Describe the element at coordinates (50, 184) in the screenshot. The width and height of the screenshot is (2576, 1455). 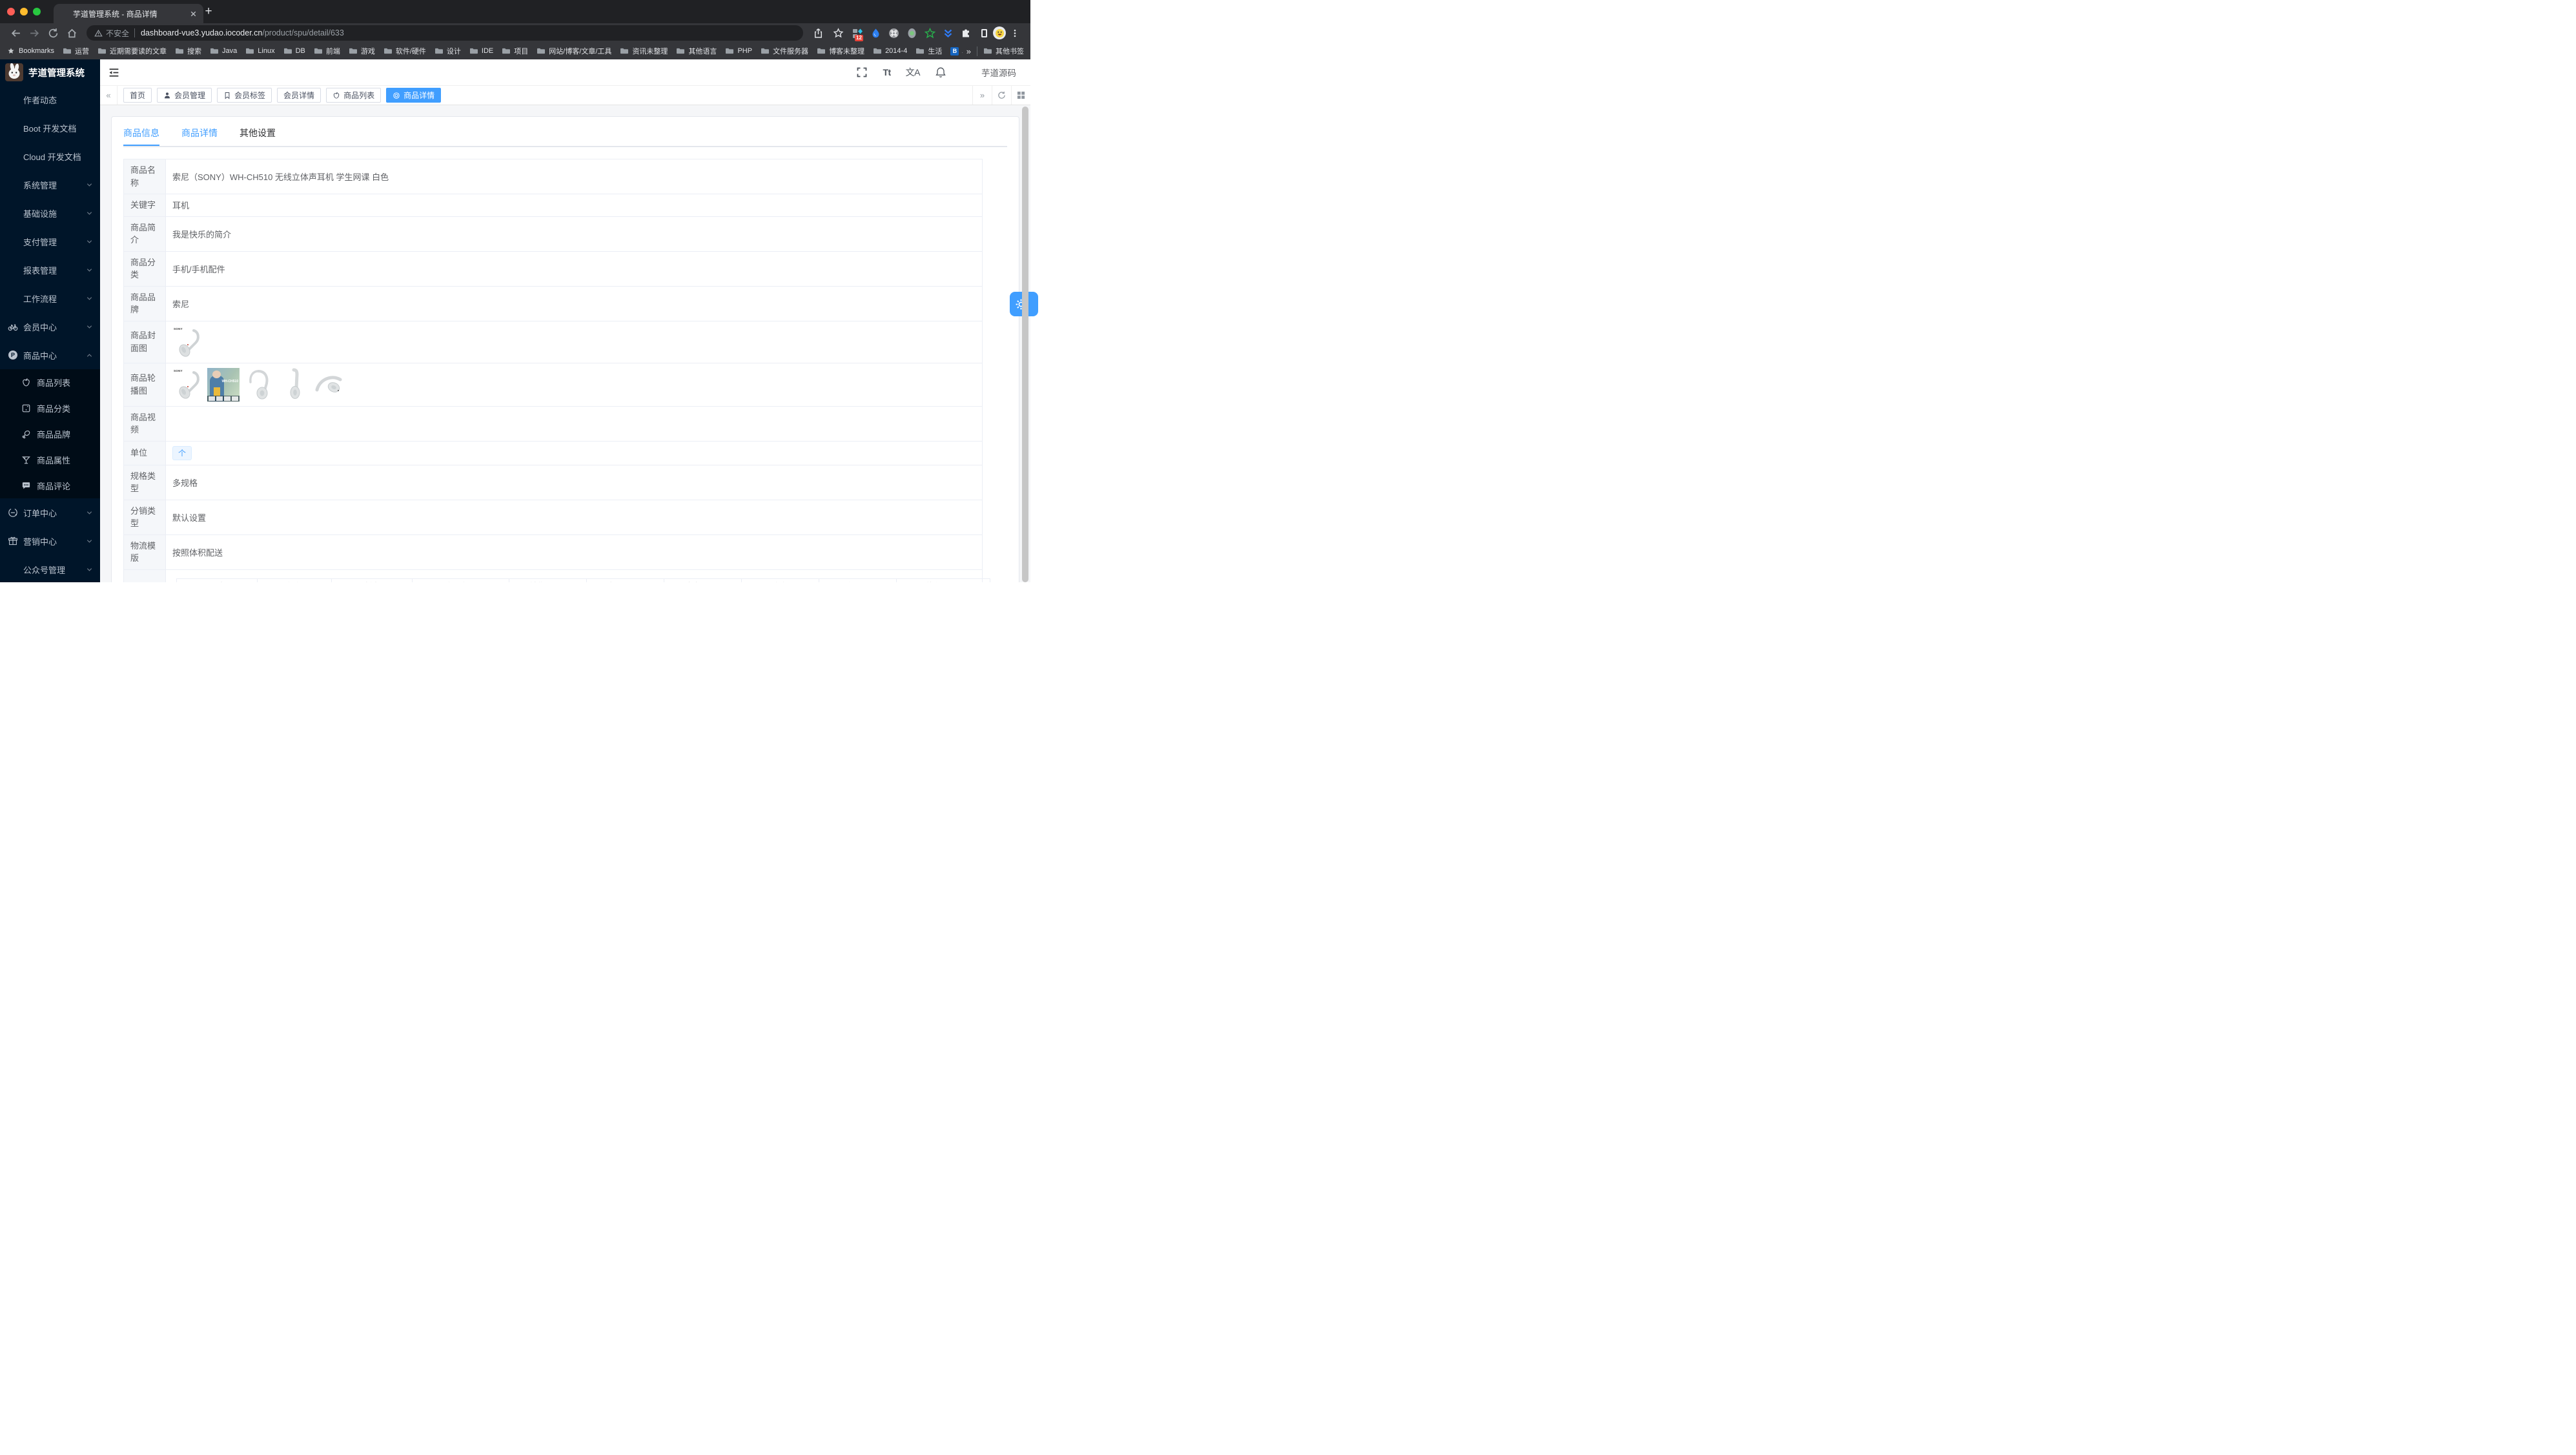
I see `sidebar-item-system: 系统管理` at that location.